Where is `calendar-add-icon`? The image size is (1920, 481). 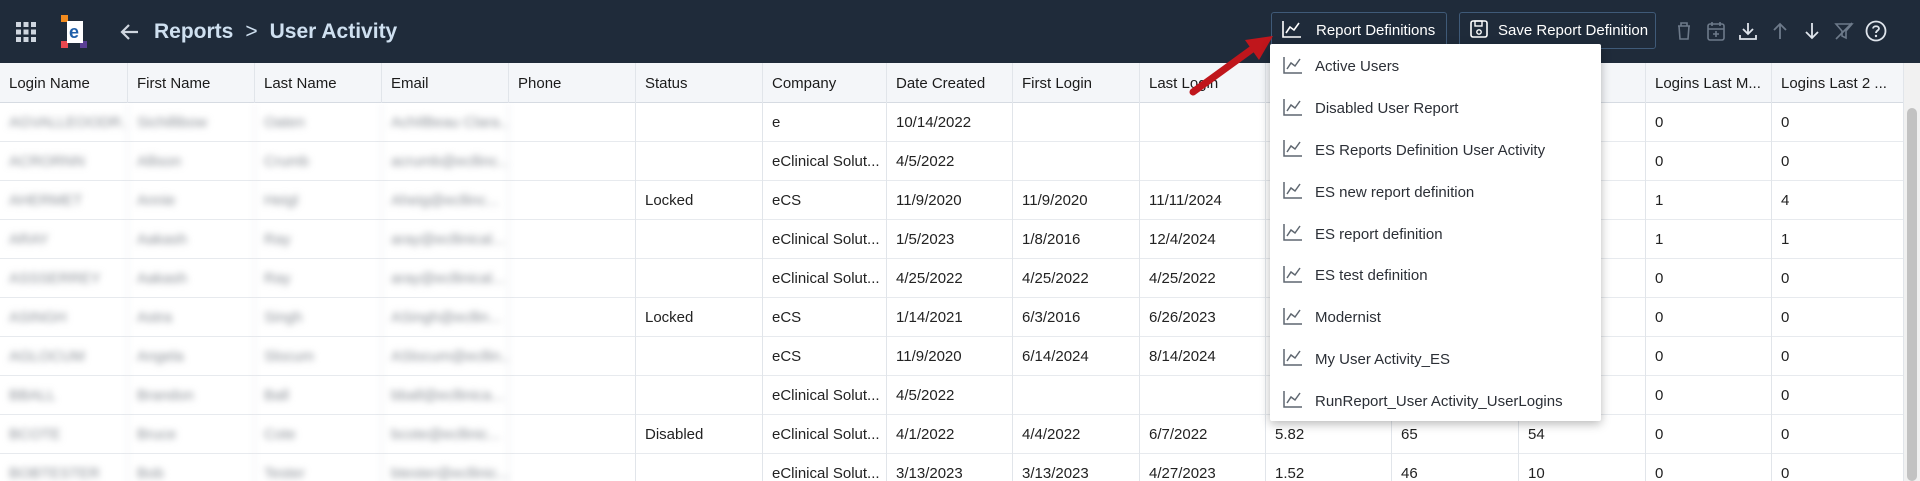
calendar-add-icon is located at coordinates (1716, 31).